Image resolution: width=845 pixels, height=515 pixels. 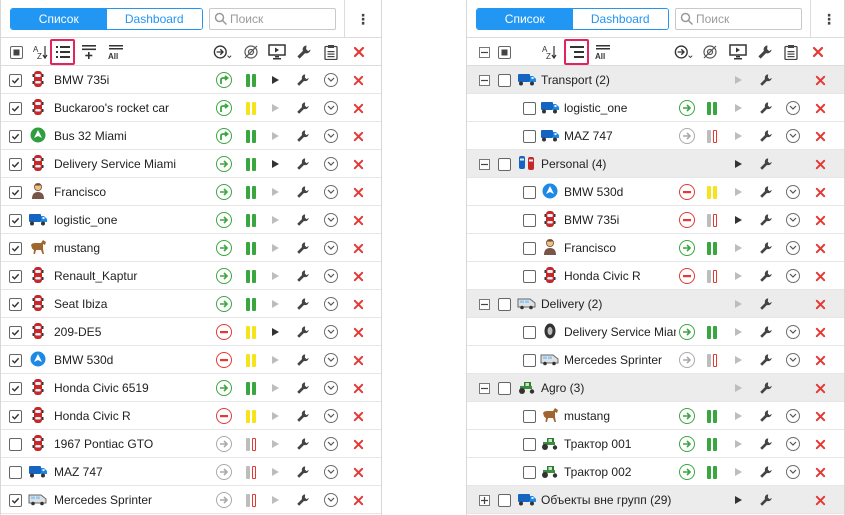 I want to click on unit-row: Buckaroo's rocket car, so click(x=191, y=108).